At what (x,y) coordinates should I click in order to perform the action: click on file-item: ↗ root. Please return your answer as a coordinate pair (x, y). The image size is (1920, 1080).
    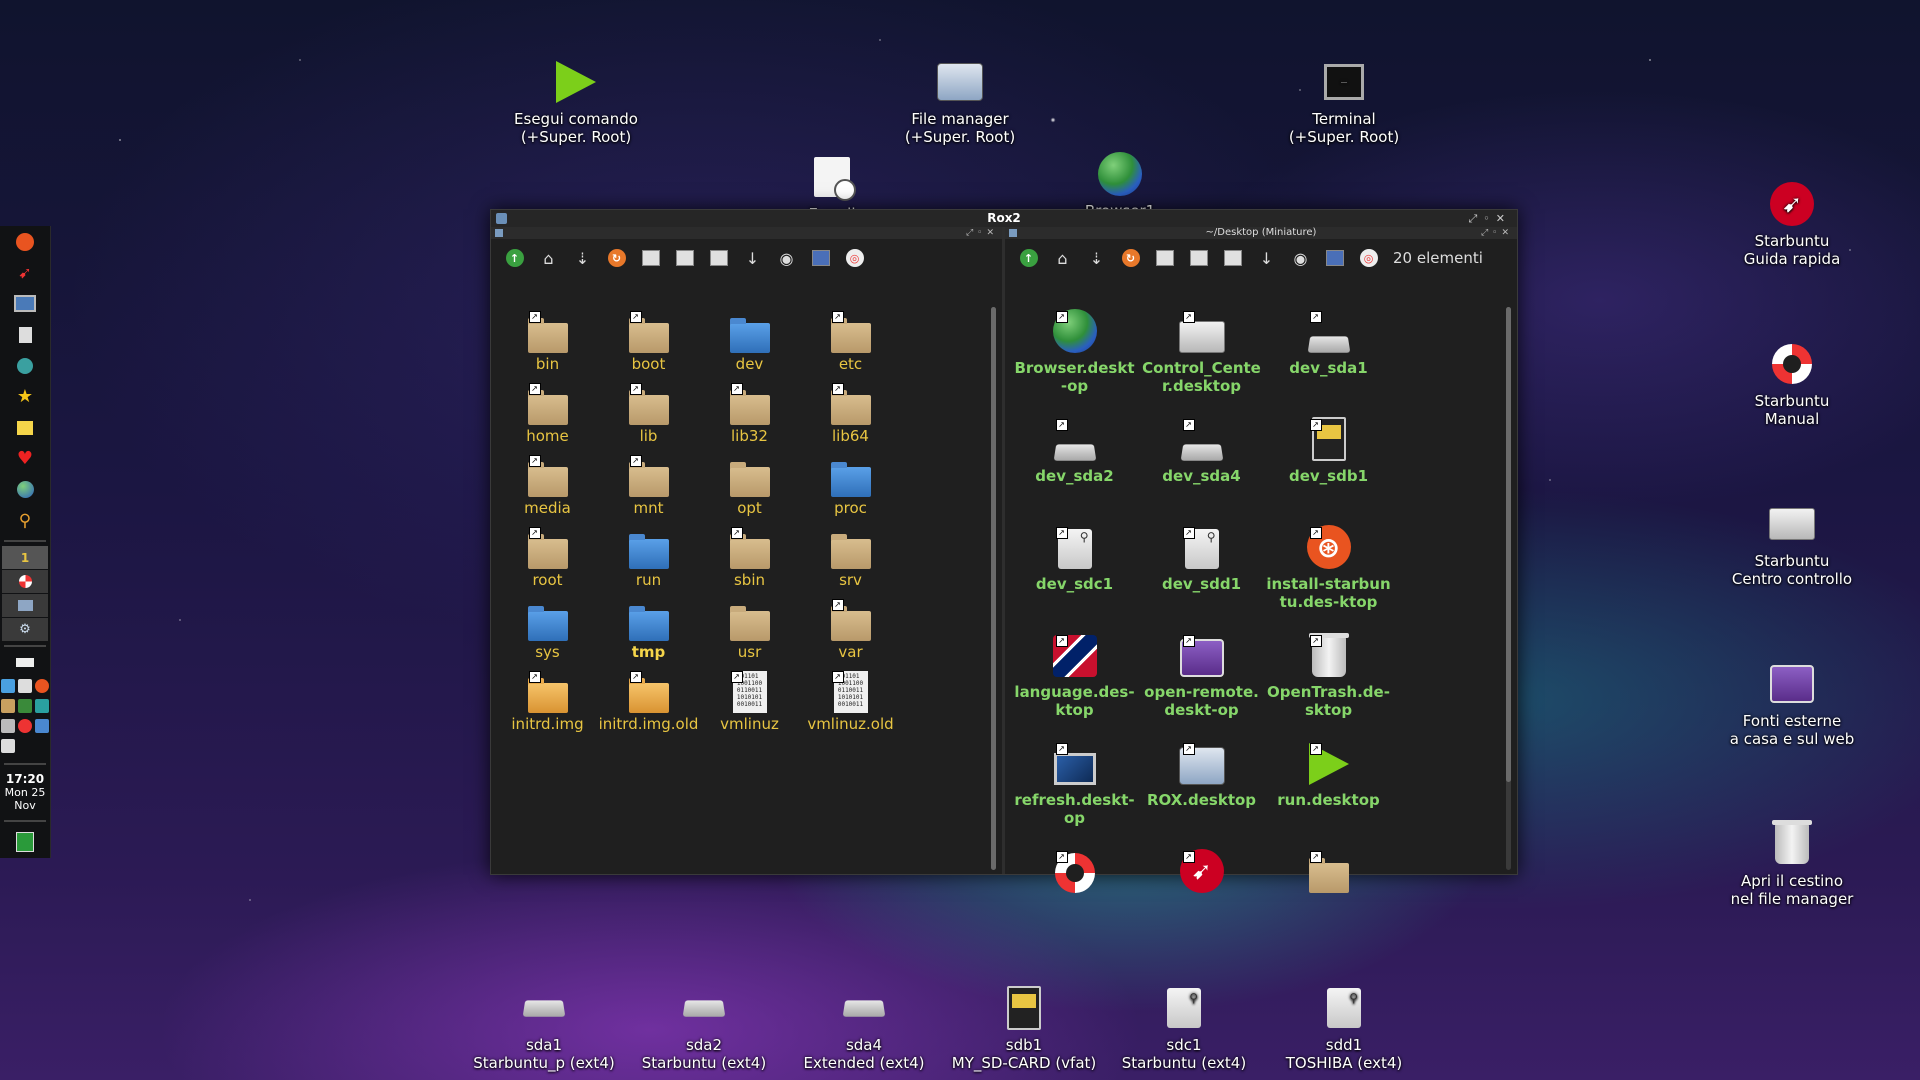
    Looking at the image, I should click on (547, 563).